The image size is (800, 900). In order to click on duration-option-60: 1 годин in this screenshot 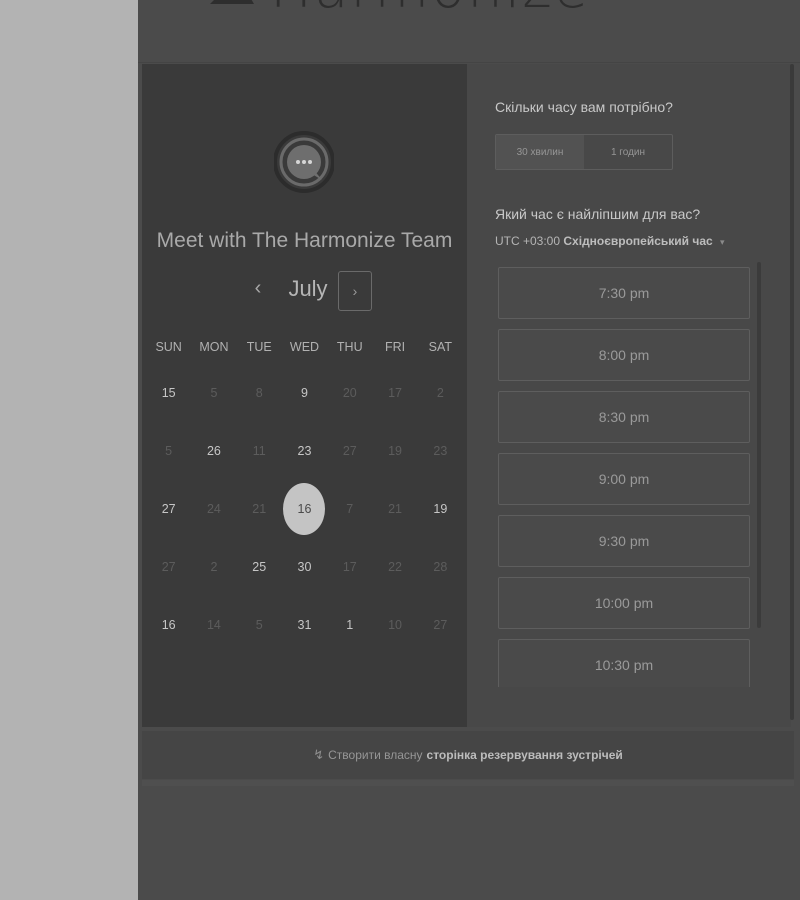, I will do `click(628, 152)`.